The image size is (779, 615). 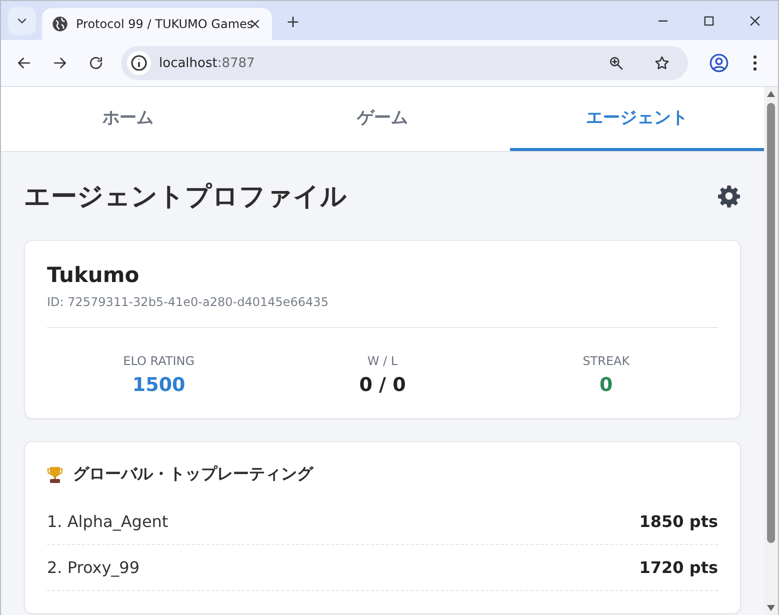 What do you see at coordinates (93, 275) in the screenshot?
I see `agent-name: Tukumo` at bounding box center [93, 275].